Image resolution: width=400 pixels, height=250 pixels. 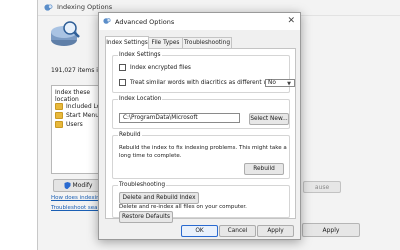 What do you see at coordinates (130, 135) in the screenshot?
I see `rebuild-label: Rebuild` at bounding box center [130, 135].